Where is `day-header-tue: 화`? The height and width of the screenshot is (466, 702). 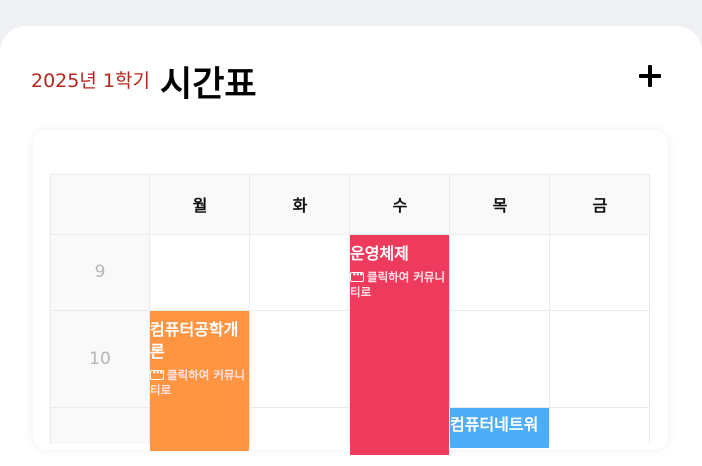 day-header-tue: 화 is located at coordinates (300, 204).